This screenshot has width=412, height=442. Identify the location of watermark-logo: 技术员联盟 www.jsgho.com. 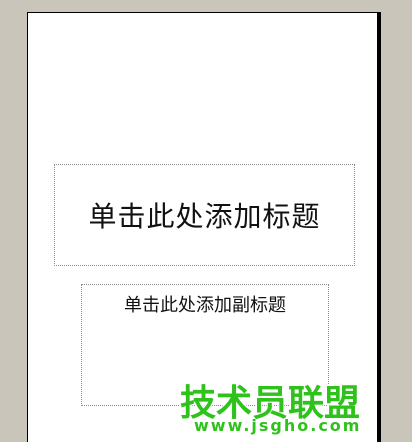
(275, 407).